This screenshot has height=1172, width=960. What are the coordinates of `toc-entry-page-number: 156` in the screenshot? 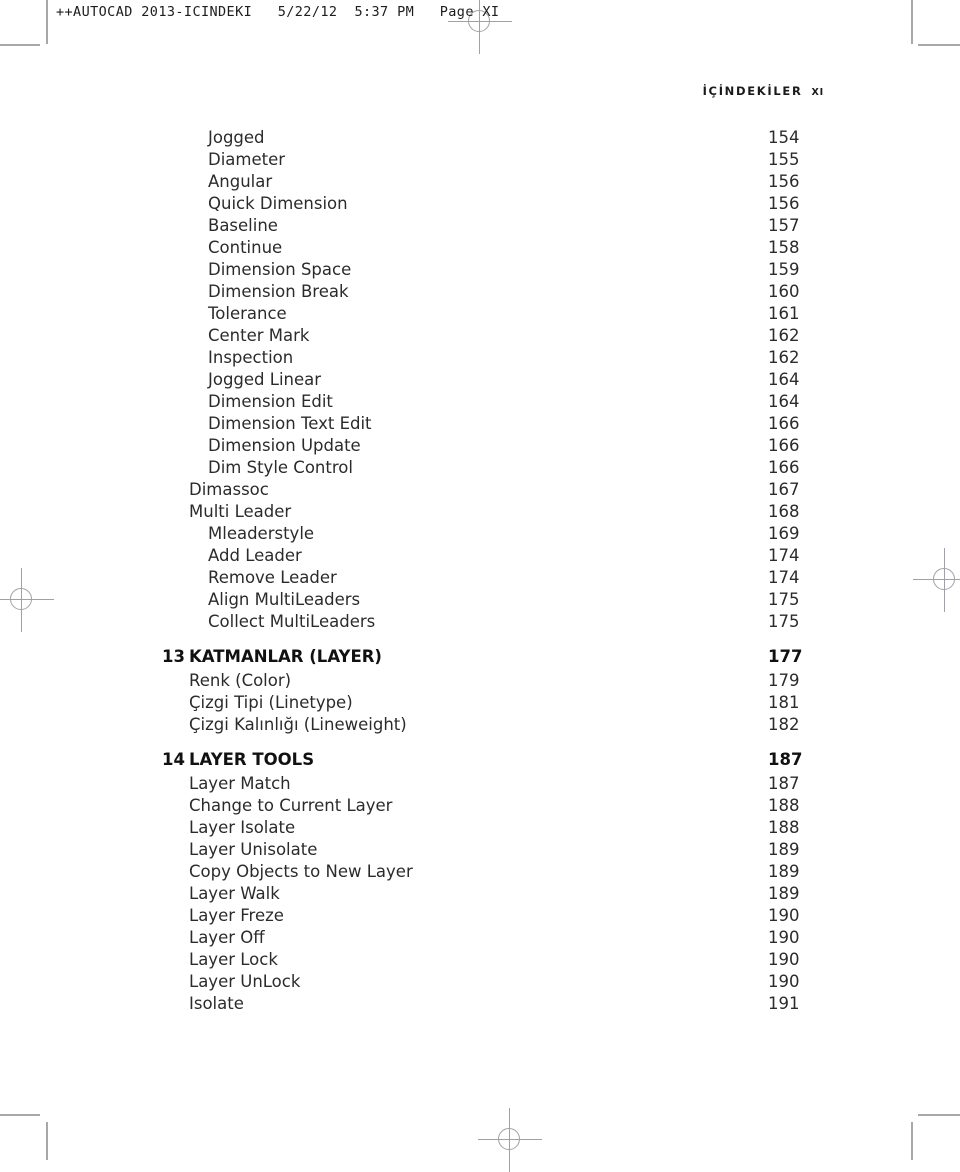 It's located at (784, 181).